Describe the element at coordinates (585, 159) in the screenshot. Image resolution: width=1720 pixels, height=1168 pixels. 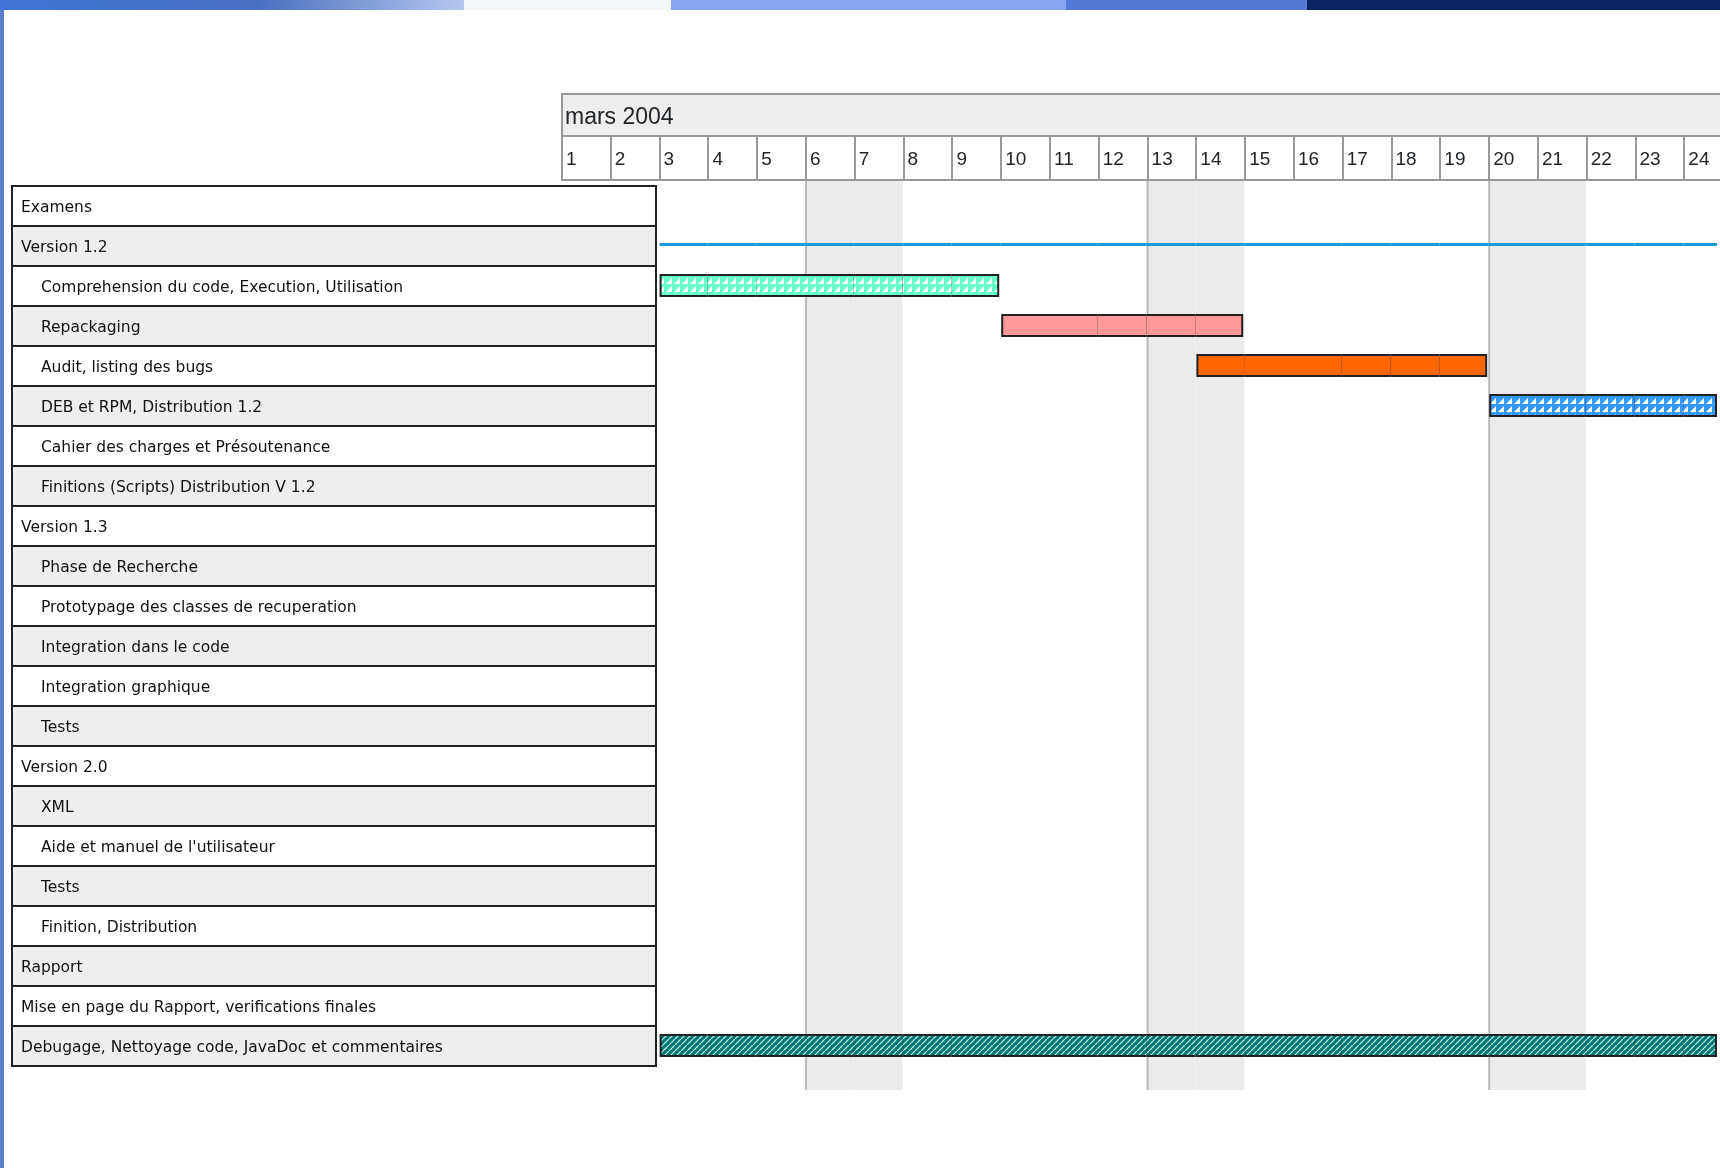
I see `day-header: 1` at that location.